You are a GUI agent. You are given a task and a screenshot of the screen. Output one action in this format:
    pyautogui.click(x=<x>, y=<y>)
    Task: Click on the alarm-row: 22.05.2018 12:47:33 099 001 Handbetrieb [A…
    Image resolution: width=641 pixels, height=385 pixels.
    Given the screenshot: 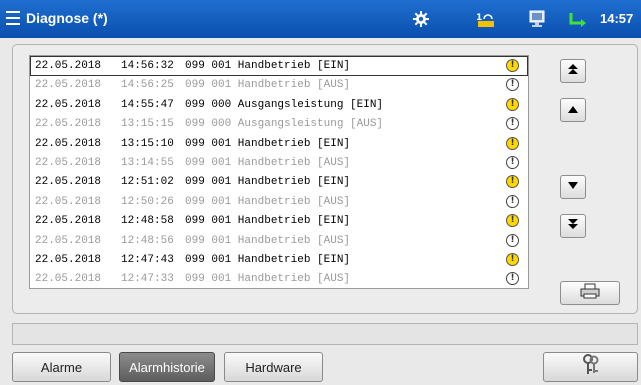 What is the action you would take?
    pyautogui.click(x=279, y=278)
    